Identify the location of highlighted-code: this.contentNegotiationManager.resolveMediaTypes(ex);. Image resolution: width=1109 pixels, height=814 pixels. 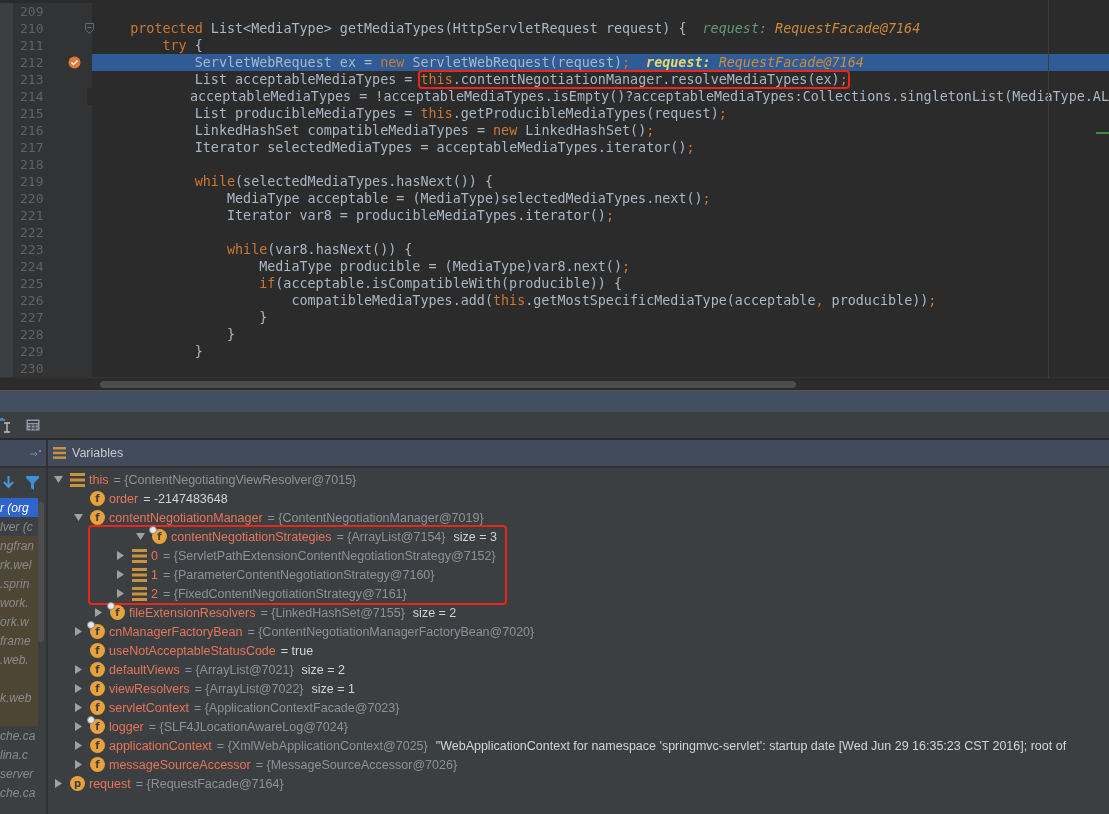
(634, 79).